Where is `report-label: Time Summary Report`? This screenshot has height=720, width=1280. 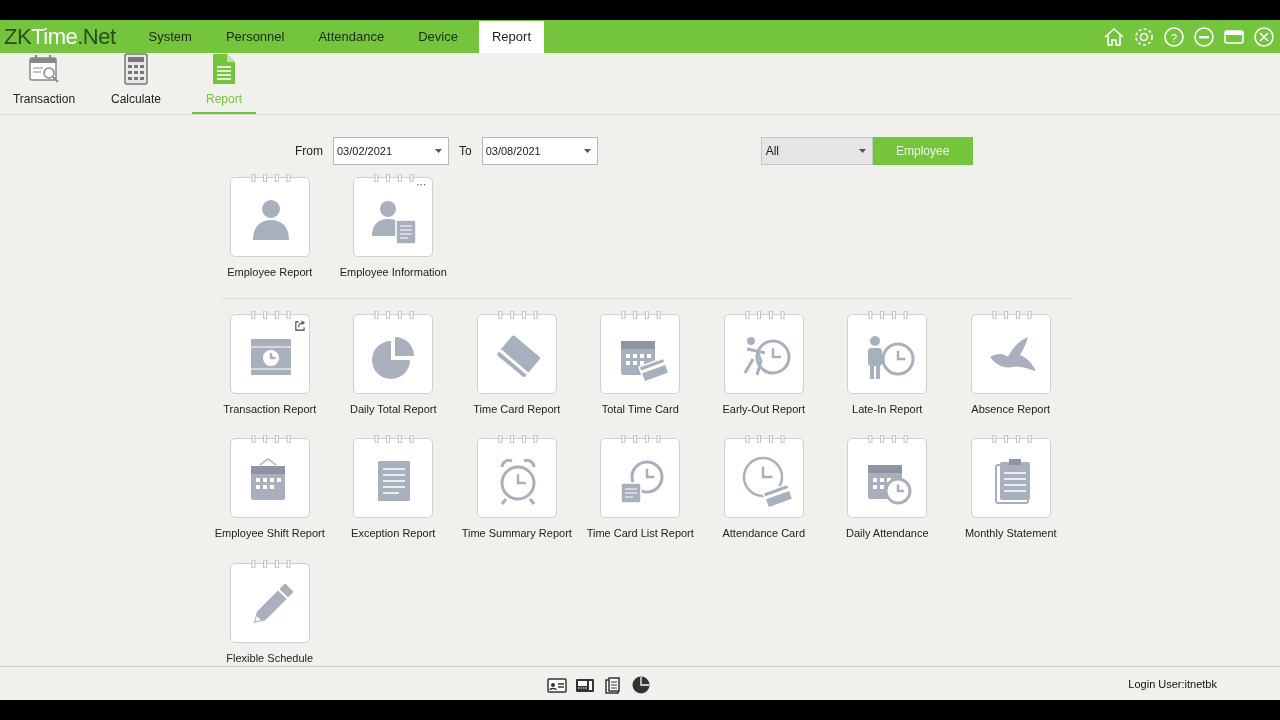 report-label: Time Summary Report is located at coordinates (516, 533).